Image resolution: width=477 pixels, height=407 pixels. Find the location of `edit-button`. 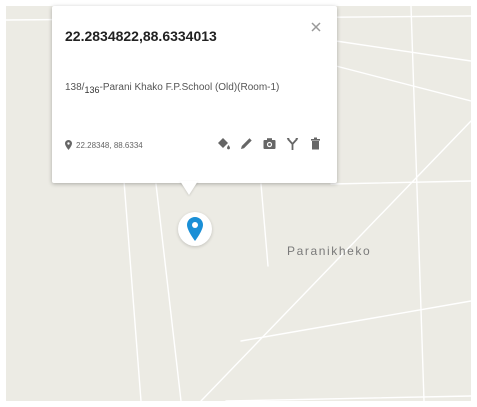

edit-button is located at coordinates (246, 143).